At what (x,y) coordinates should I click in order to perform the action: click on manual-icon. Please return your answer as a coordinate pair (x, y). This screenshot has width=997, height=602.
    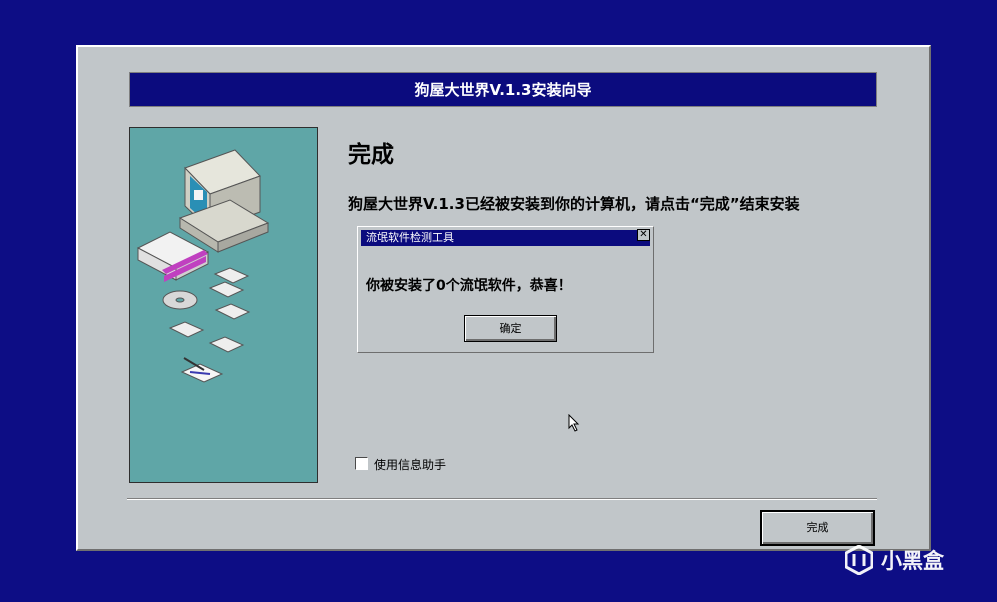
    Looking at the image, I should click on (202, 370).